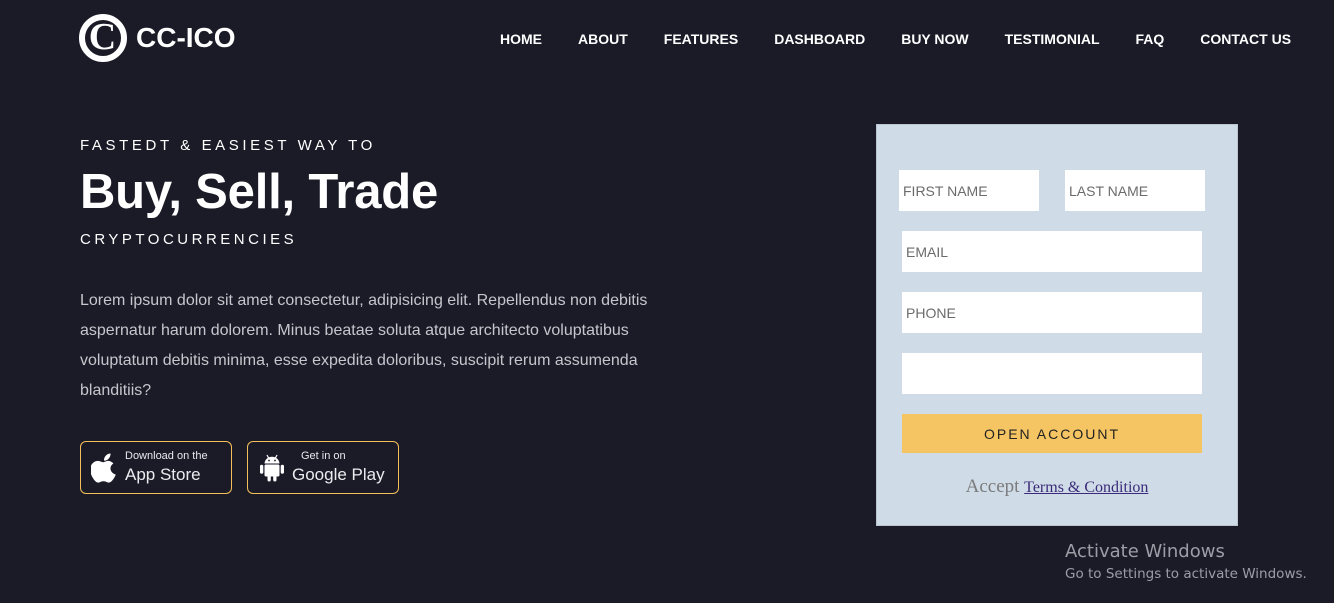 This screenshot has height=603, width=1334. I want to click on nav-home: HOME, so click(521, 39).